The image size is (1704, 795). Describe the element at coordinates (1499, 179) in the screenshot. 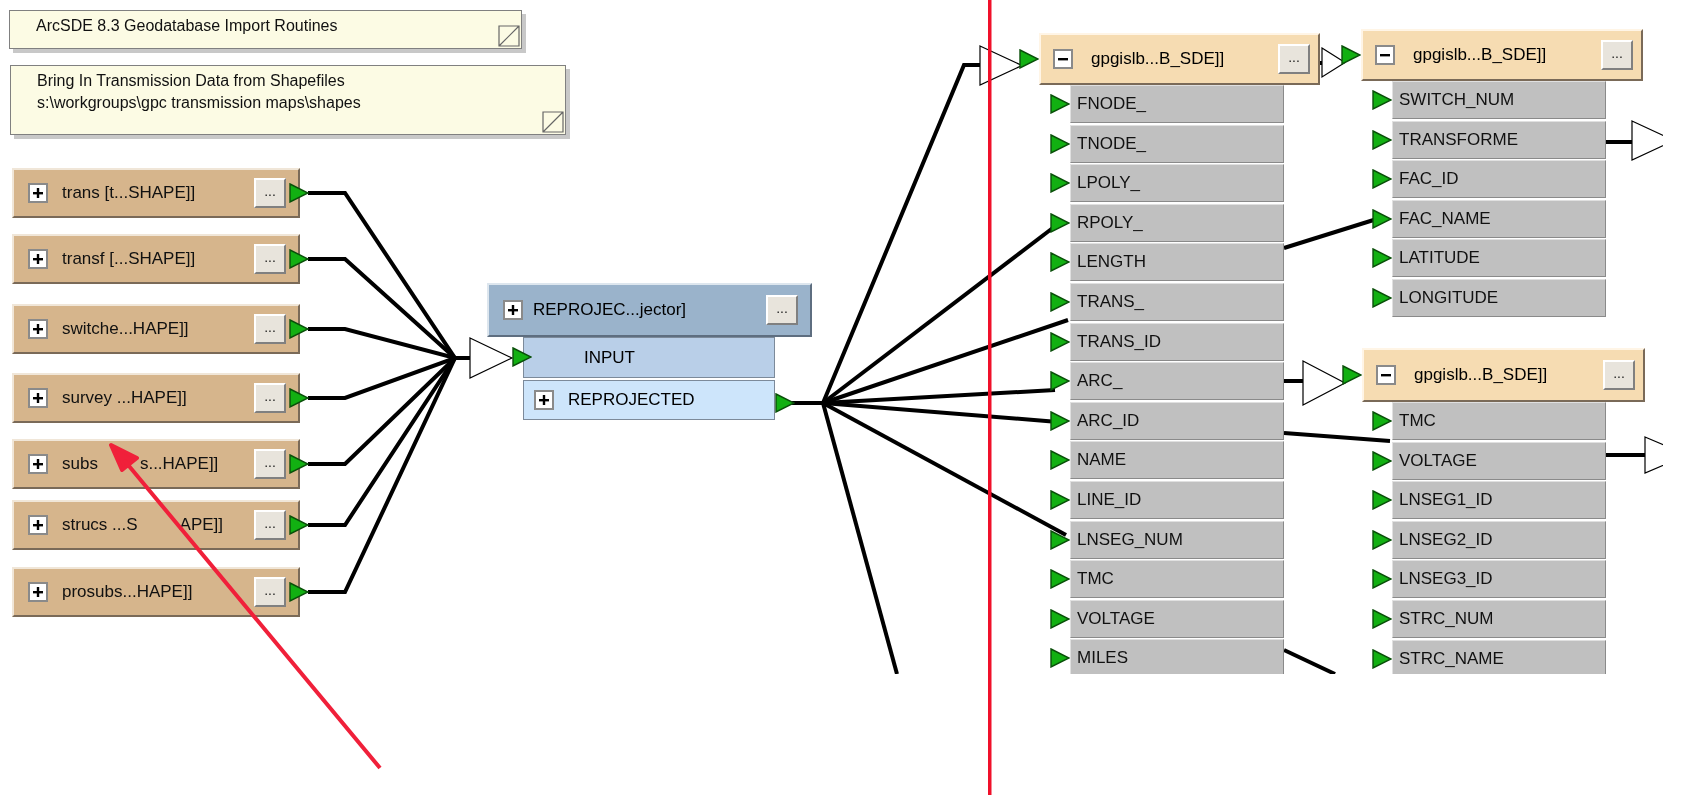

I see `attribute-row: FAC_ID` at that location.